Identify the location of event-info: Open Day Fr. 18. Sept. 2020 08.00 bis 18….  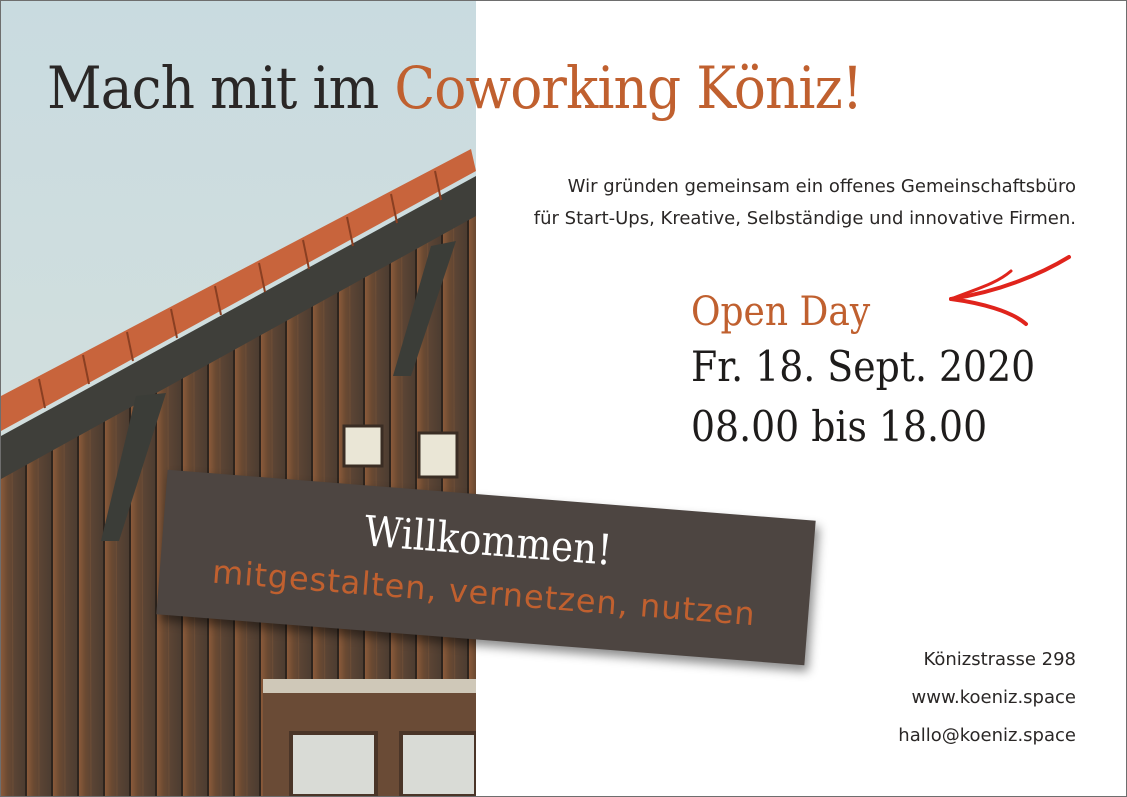
(882, 372).